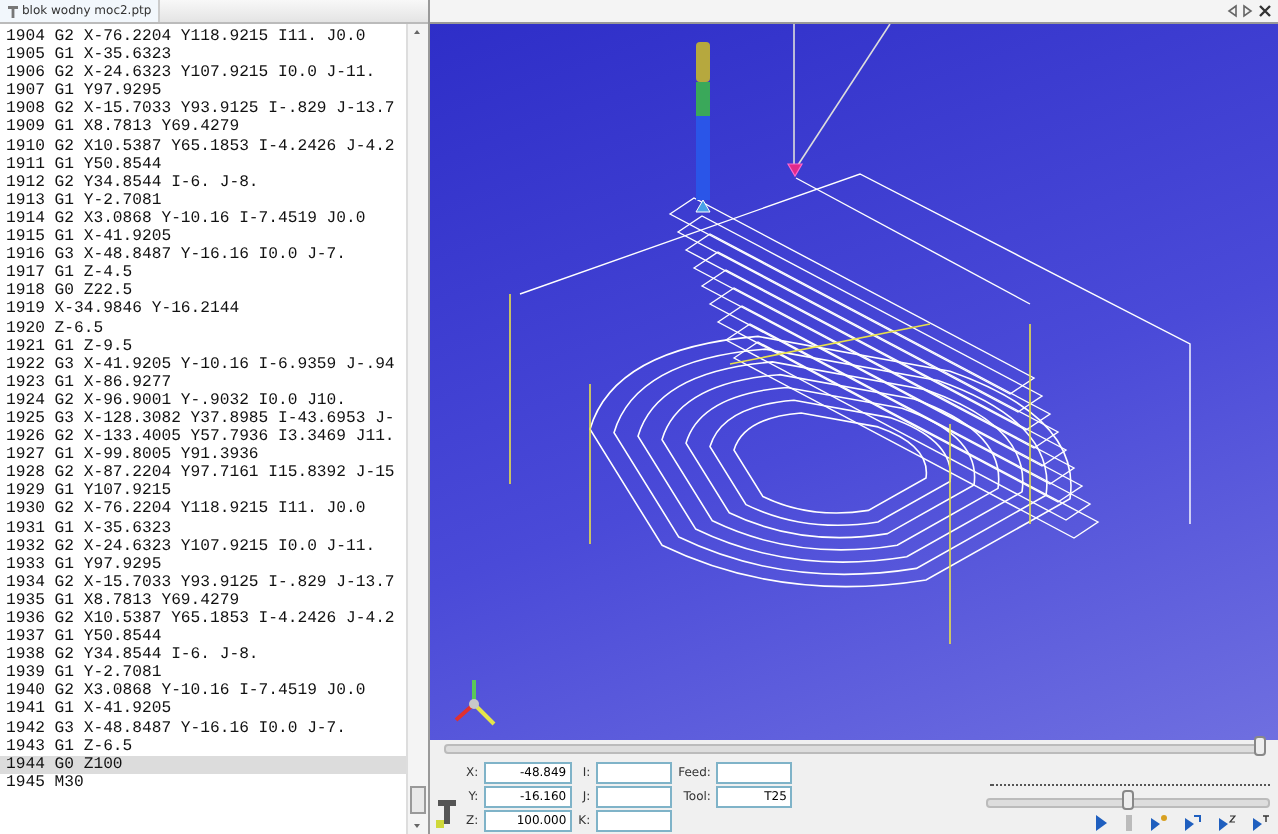 This screenshot has width=1278, height=834. I want to click on code-line: 1933 G1 Y97.9295, so click(85, 564).